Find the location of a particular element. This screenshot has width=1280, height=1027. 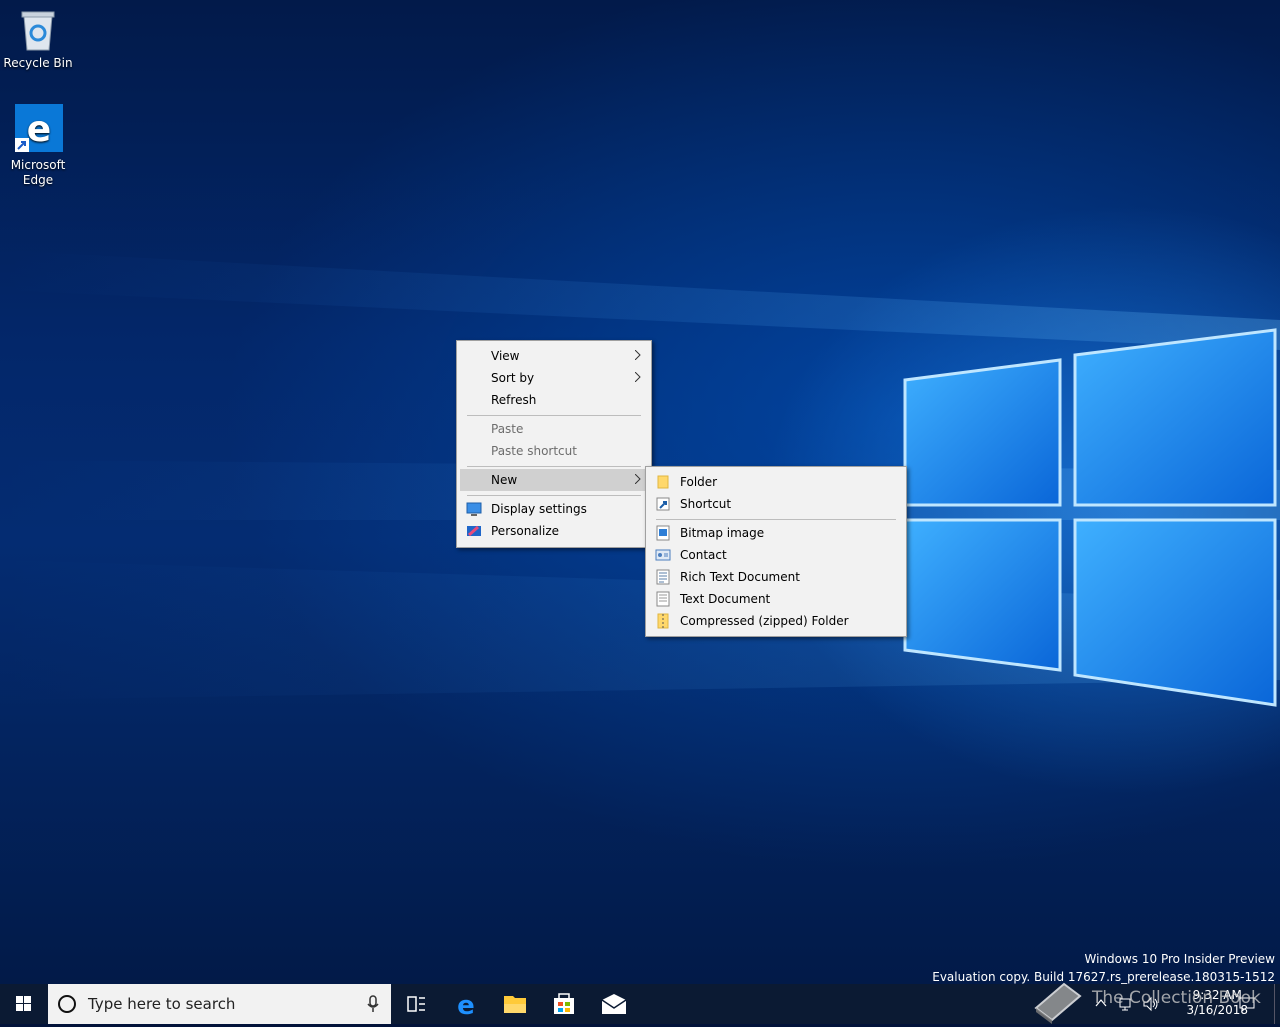

new-item-text-document: Text Document is located at coordinates (776, 599).